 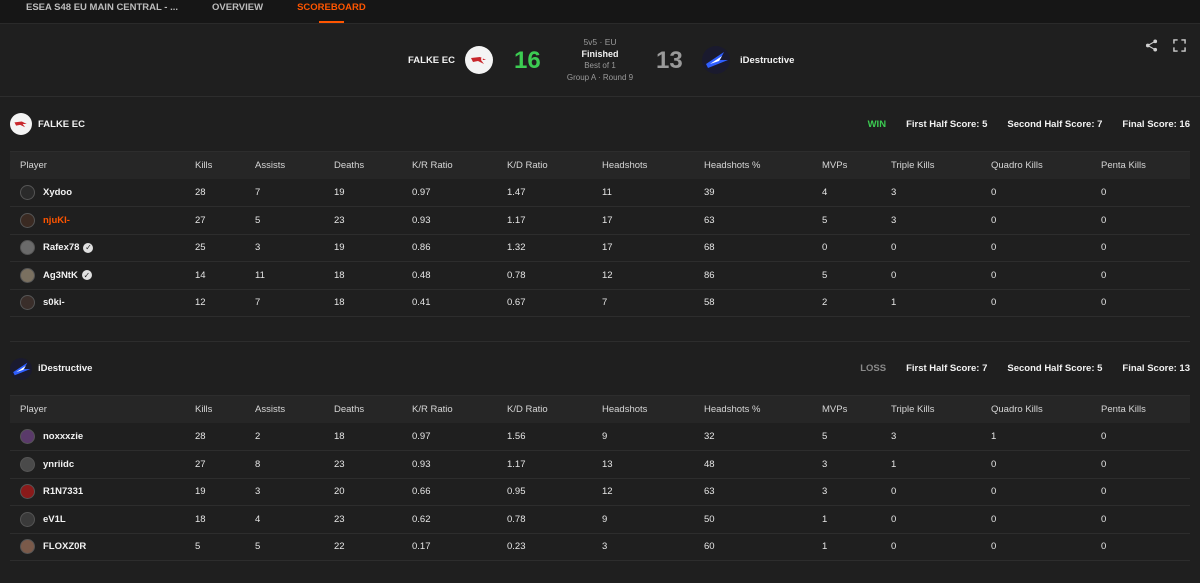 I want to click on table-row: Rafex78 ✓ 25 3 19 0.86 1.32 17 68 0 0 0 0, so click(x=600, y=248).